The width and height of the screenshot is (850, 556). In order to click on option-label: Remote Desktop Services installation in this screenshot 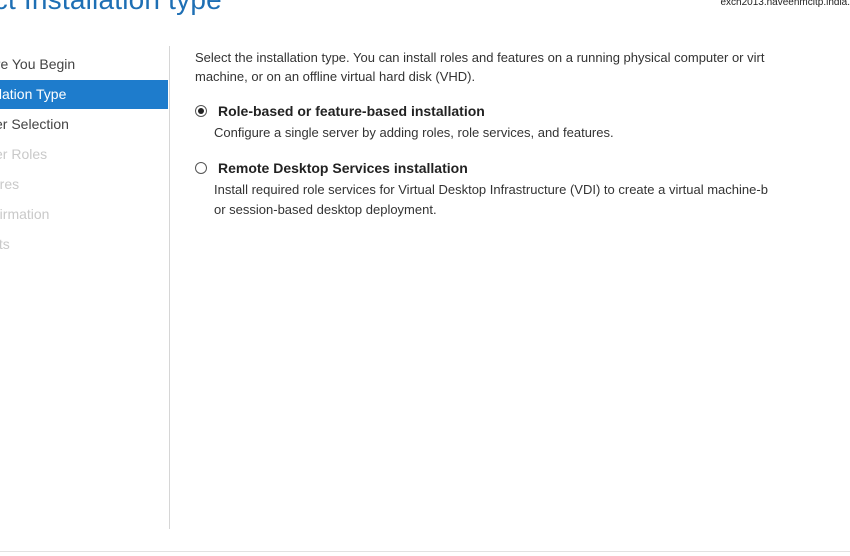, I will do `click(343, 168)`.